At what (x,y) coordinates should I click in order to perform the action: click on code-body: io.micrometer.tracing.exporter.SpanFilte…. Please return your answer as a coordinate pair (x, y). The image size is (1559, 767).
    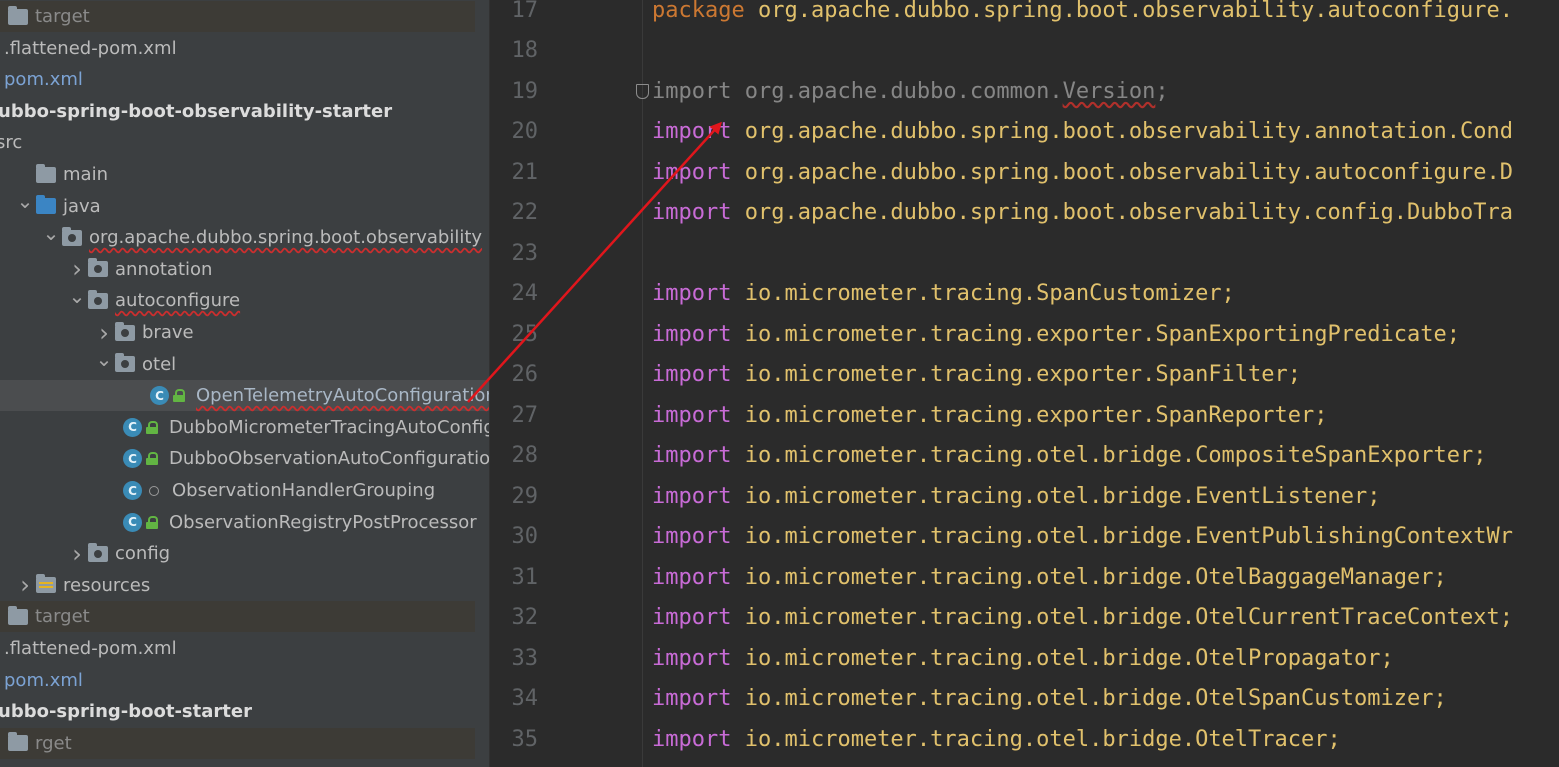
    Looking at the image, I should click on (1023, 374).